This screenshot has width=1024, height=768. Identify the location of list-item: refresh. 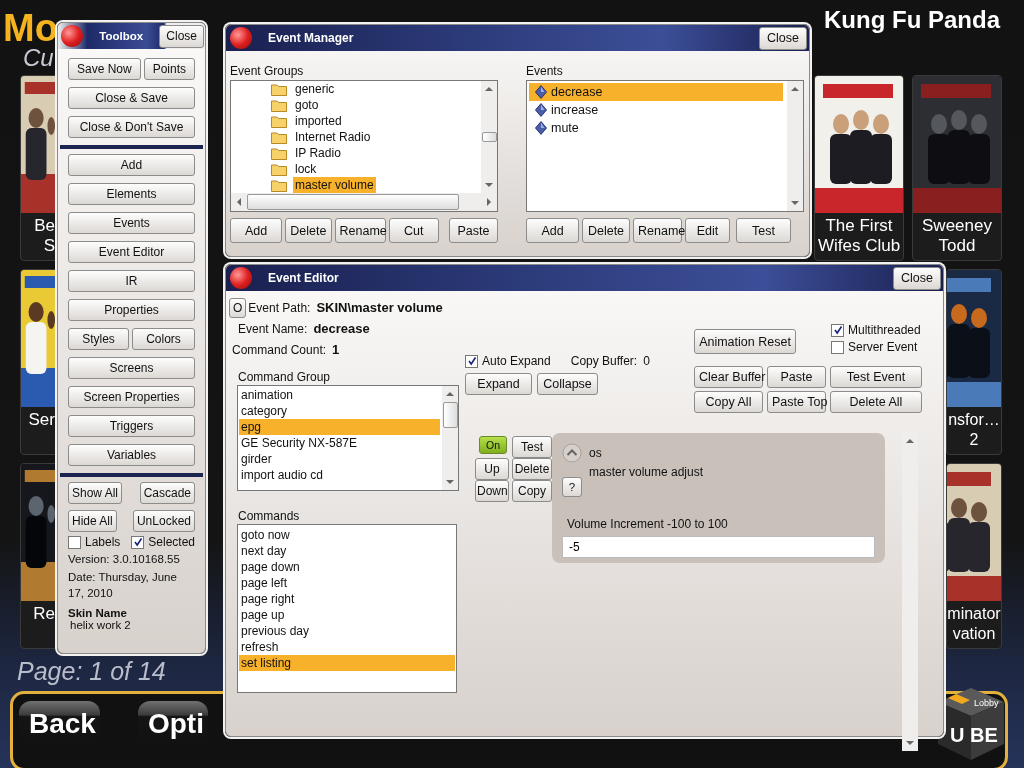
(347, 647).